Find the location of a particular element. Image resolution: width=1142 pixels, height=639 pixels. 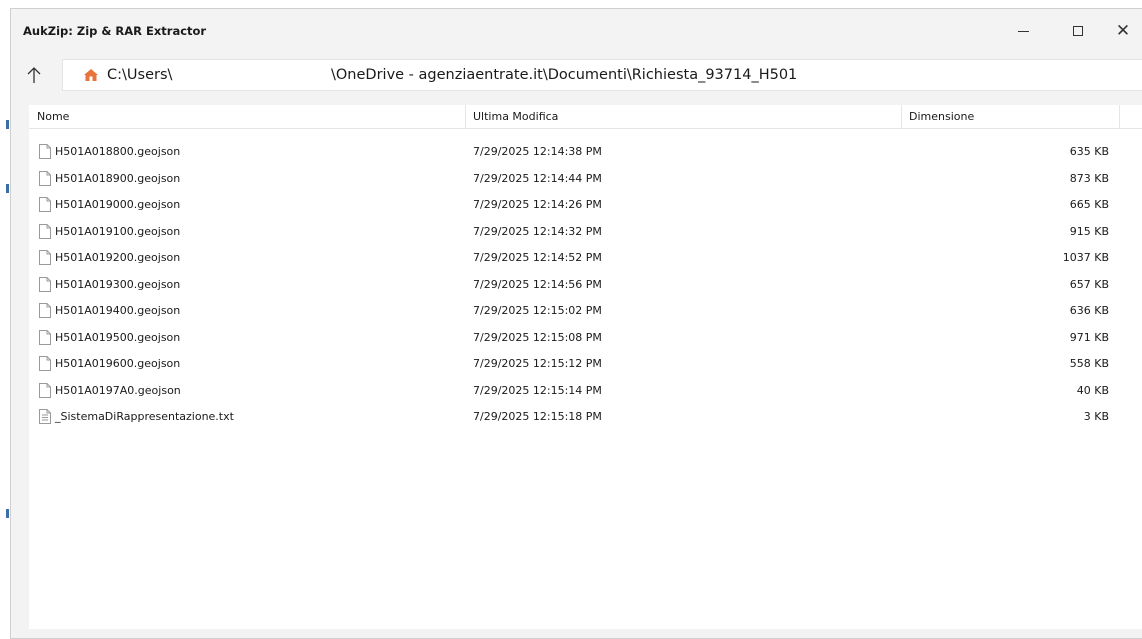

file-name: H501A018900.geojson is located at coordinates (118, 178).